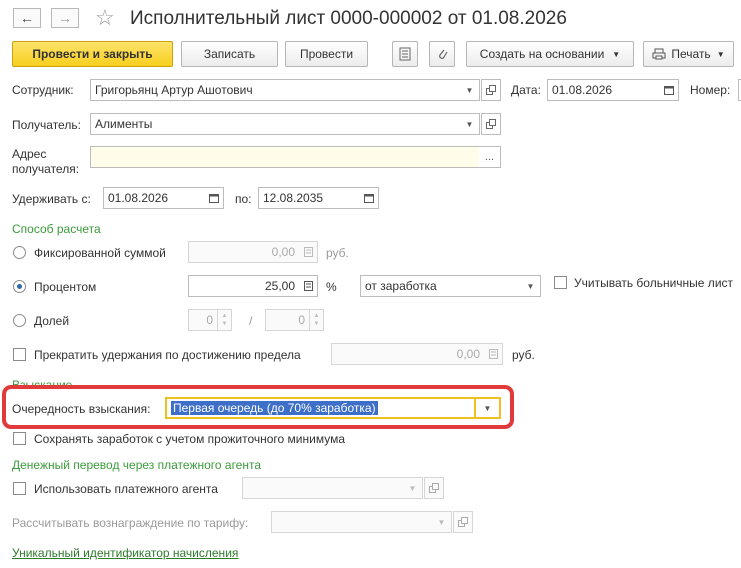 Image resolution: width=741 pixels, height=568 pixels. Describe the element at coordinates (19, 286) in the screenshot. I see `percent-radio` at that location.